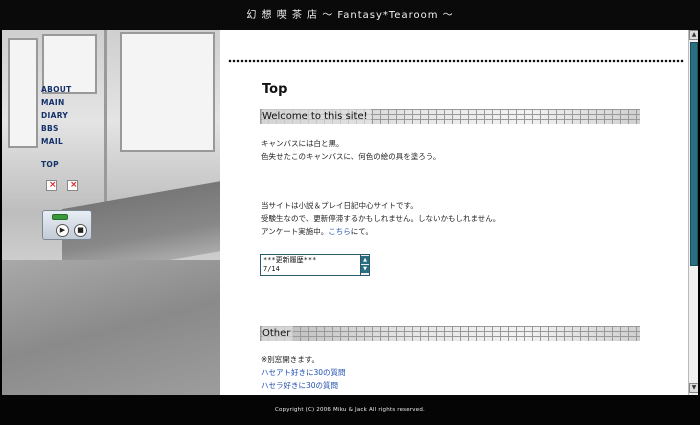 The width and height of the screenshot is (700, 425). Describe the element at coordinates (105, 120) in the screenshot. I see `train-pole-decor` at that location.